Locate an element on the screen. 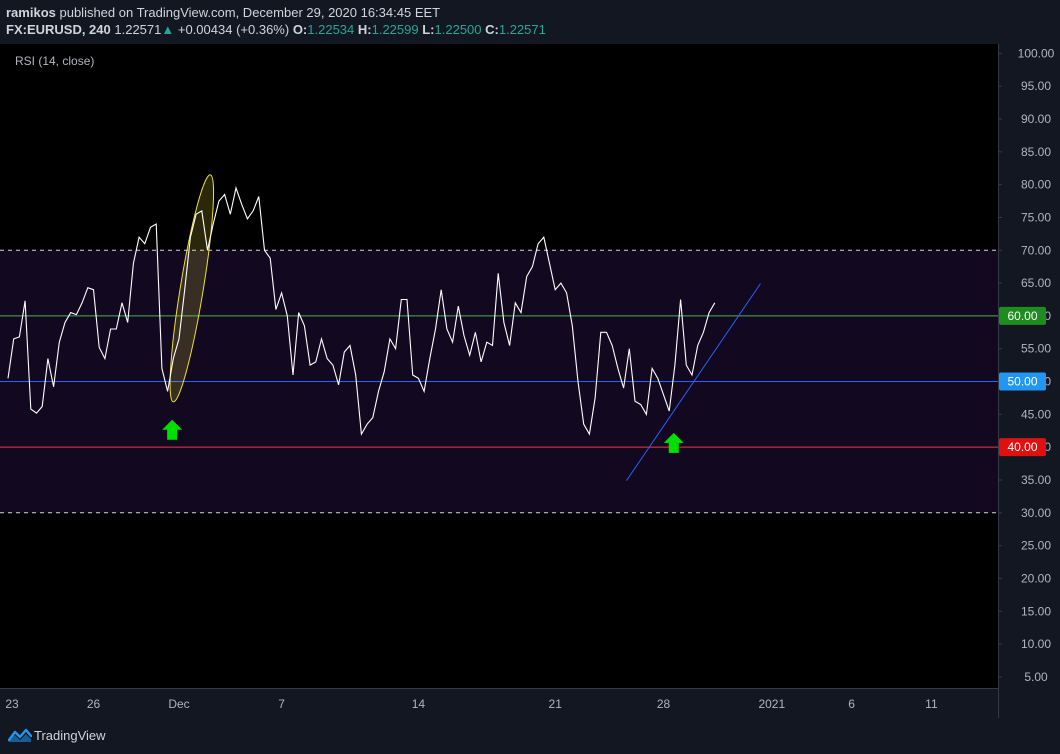 The height and width of the screenshot is (754, 1060). y-tick-label: 90.00 is located at coordinates (1036, 119).